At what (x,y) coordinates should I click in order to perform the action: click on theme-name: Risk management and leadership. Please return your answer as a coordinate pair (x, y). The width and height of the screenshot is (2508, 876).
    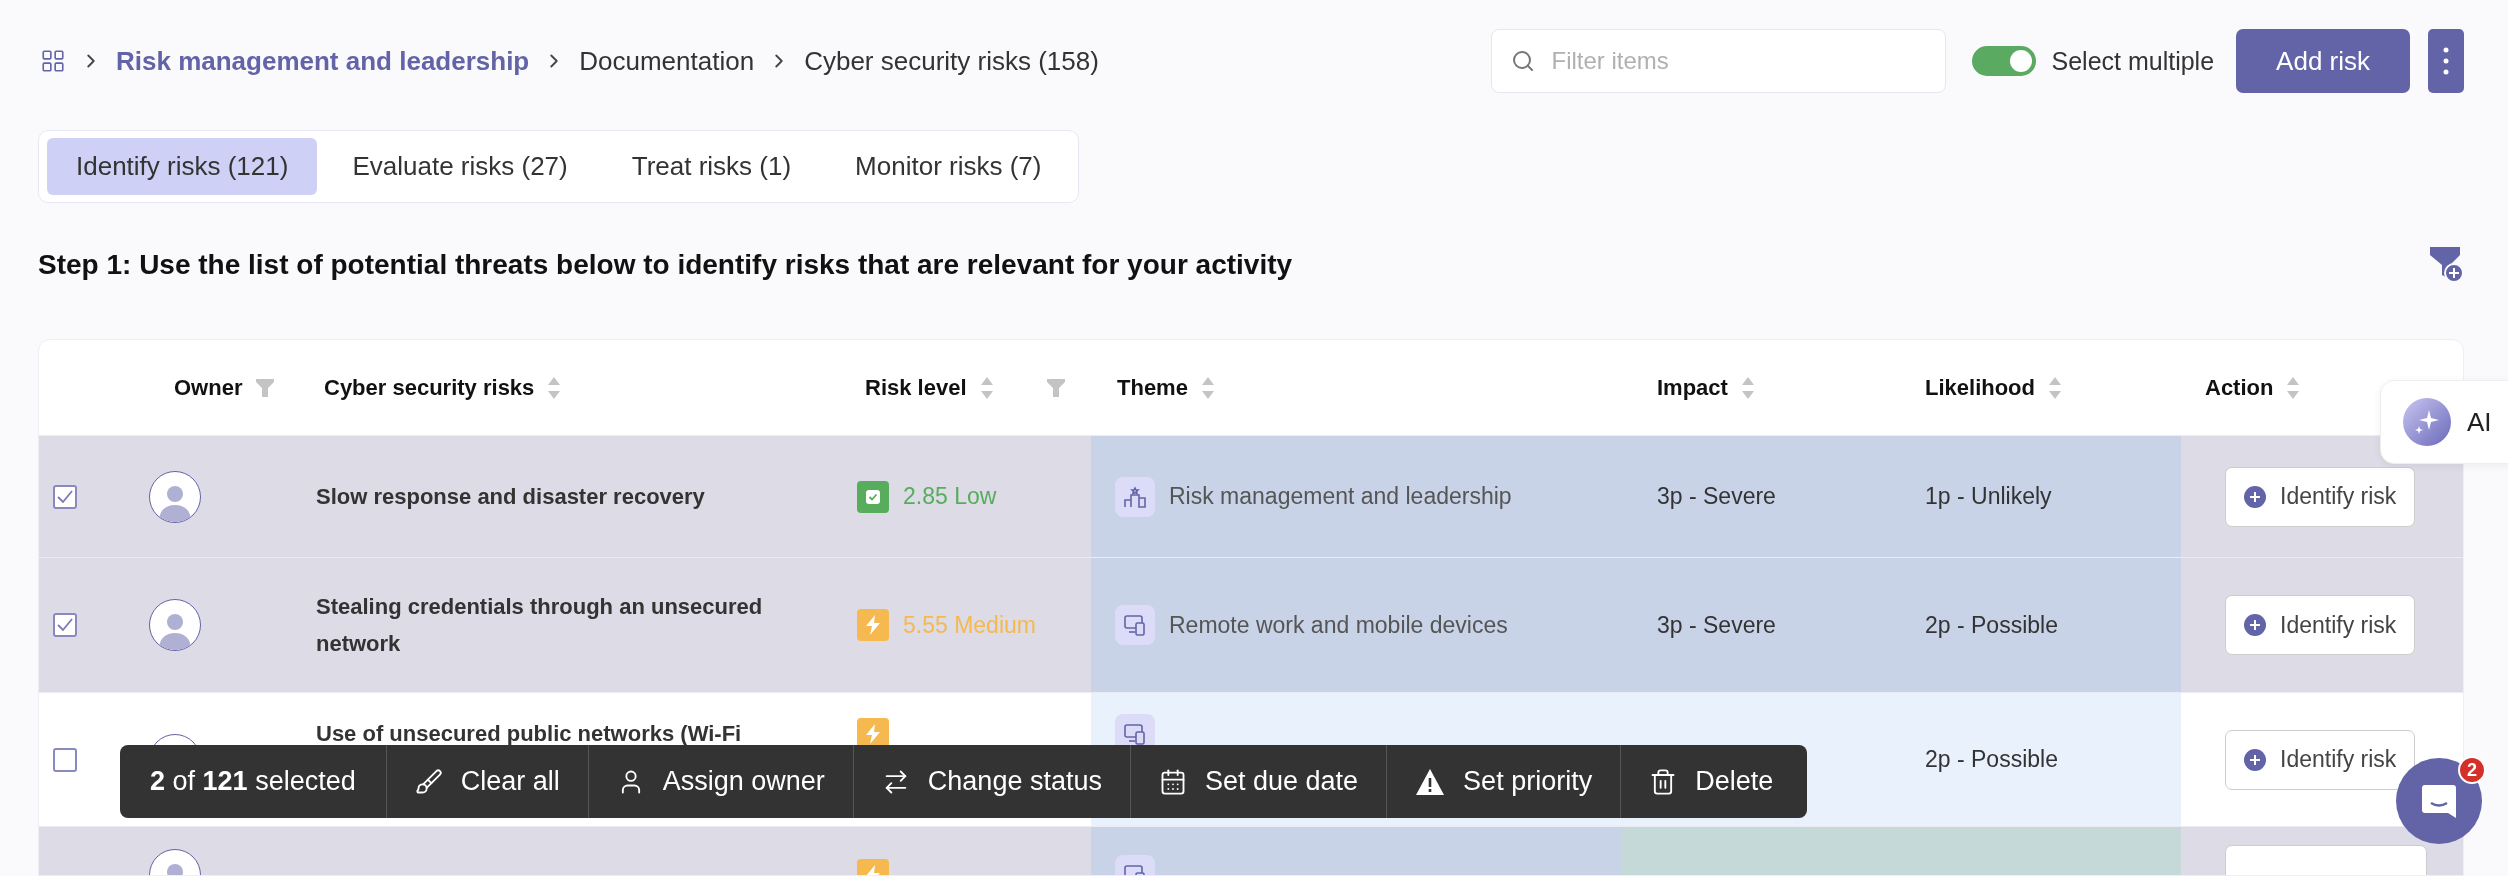
    Looking at the image, I should click on (1340, 497).